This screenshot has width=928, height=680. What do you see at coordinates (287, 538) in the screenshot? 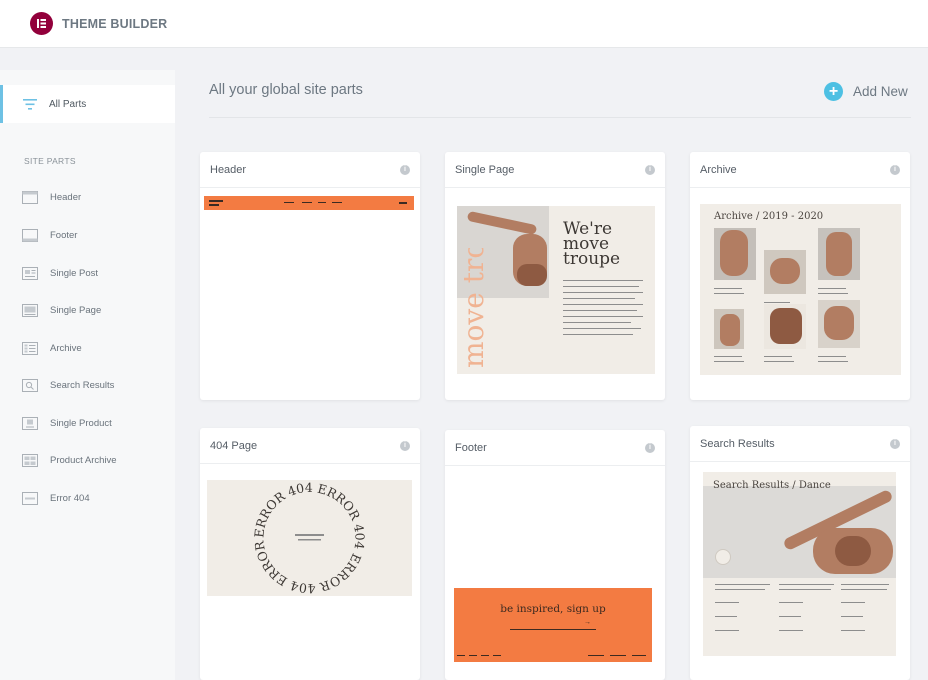
I see `svg-text:ERROR 404 ERROR 404 ERROR 404: ERROR 404 ERROR 404 ERROR 404 ERROR 404` at bounding box center [287, 538].